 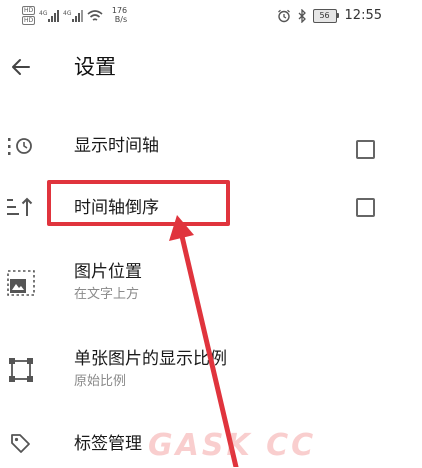 I want to click on setting-image-position: 图片位置 在文字上方, so click(x=211, y=285).